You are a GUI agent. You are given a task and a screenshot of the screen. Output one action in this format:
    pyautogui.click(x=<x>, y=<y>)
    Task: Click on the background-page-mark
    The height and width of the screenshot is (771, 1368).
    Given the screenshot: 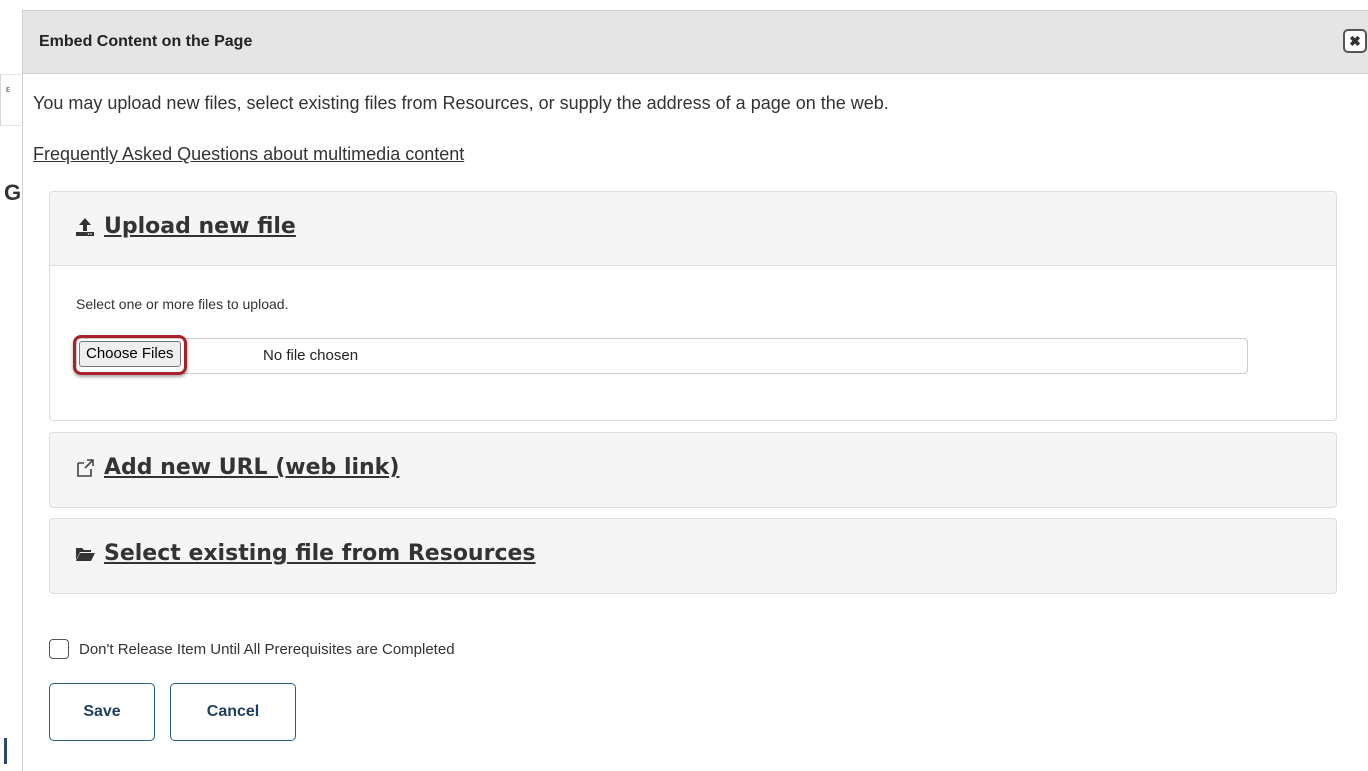 What is the action you would take?
    pyautogui.click(x=5, y=751)
    